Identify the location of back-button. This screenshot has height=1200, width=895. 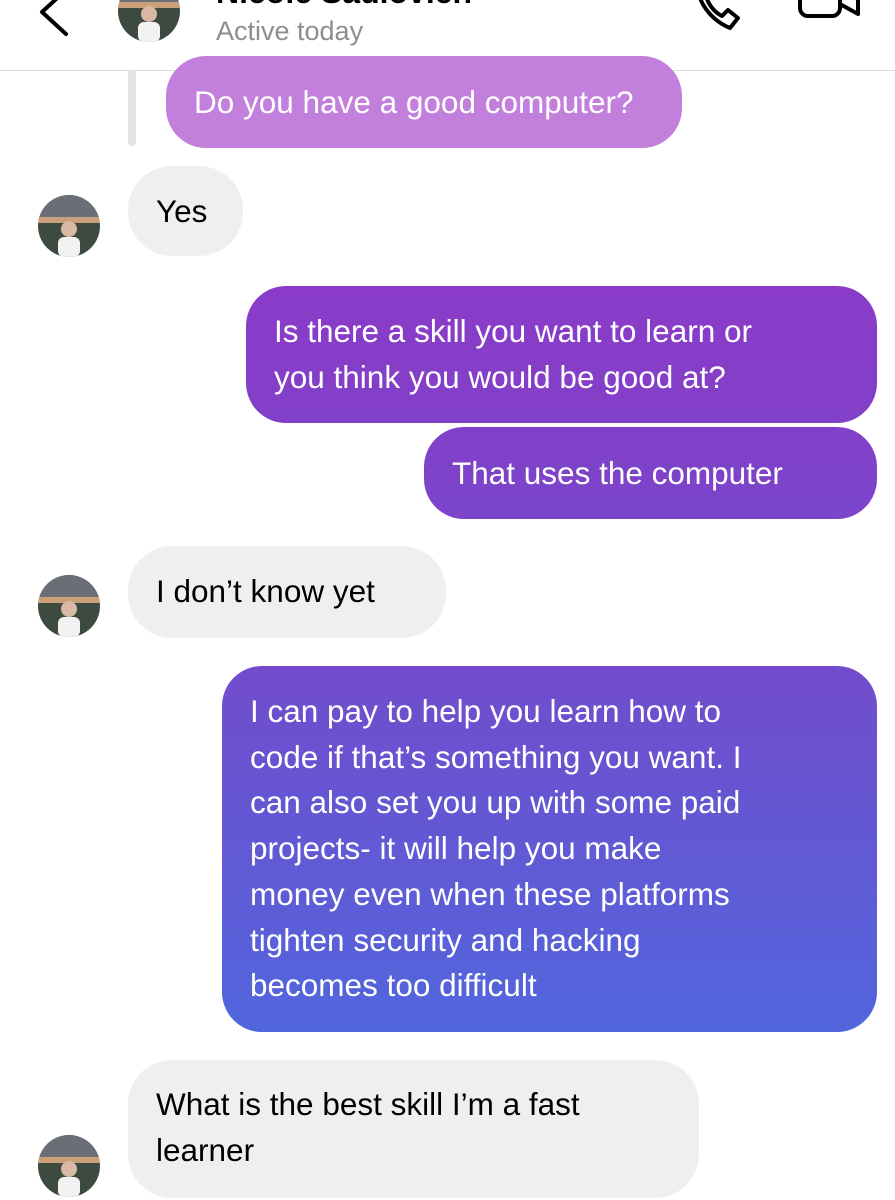
(58, 21).